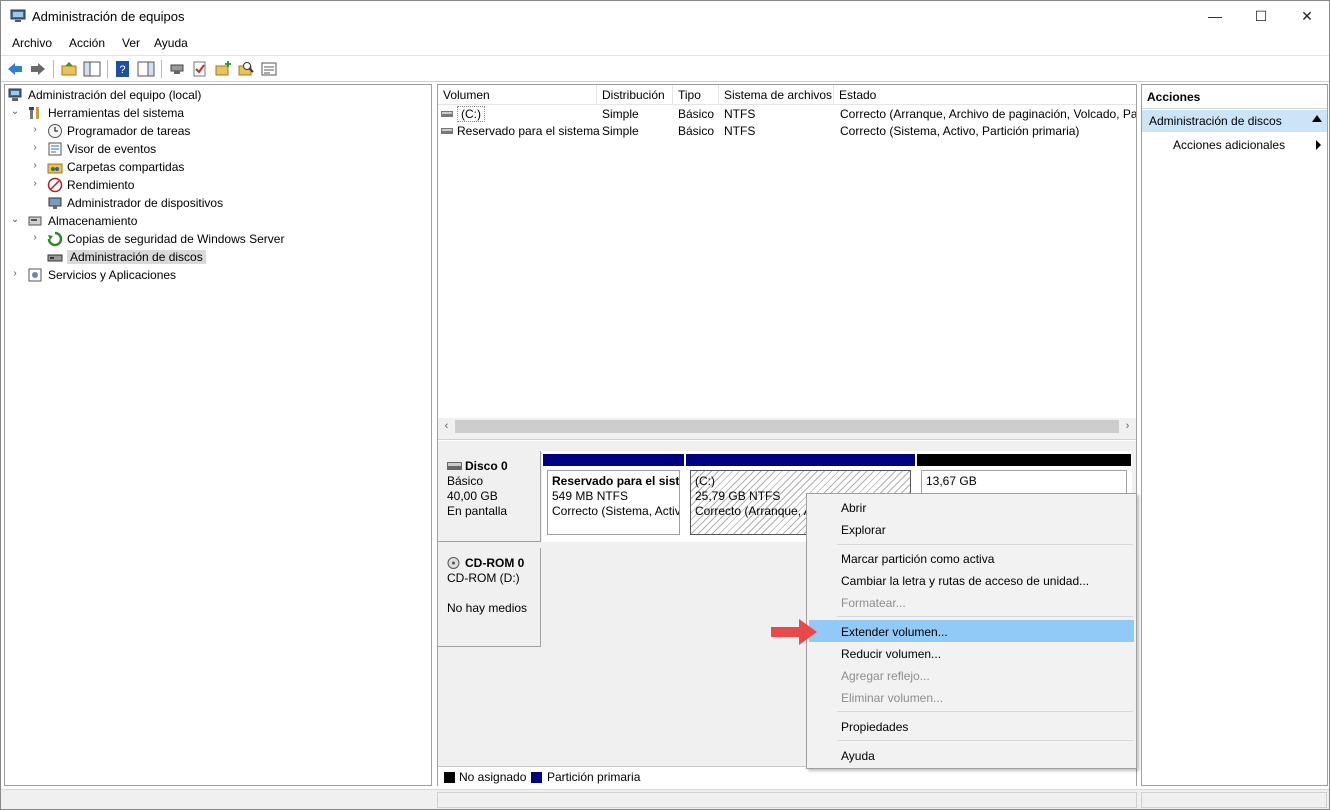  Describe the element at coordinates (1261, 16) in the screenshot. I see `maximize-button: ☐` at that location.